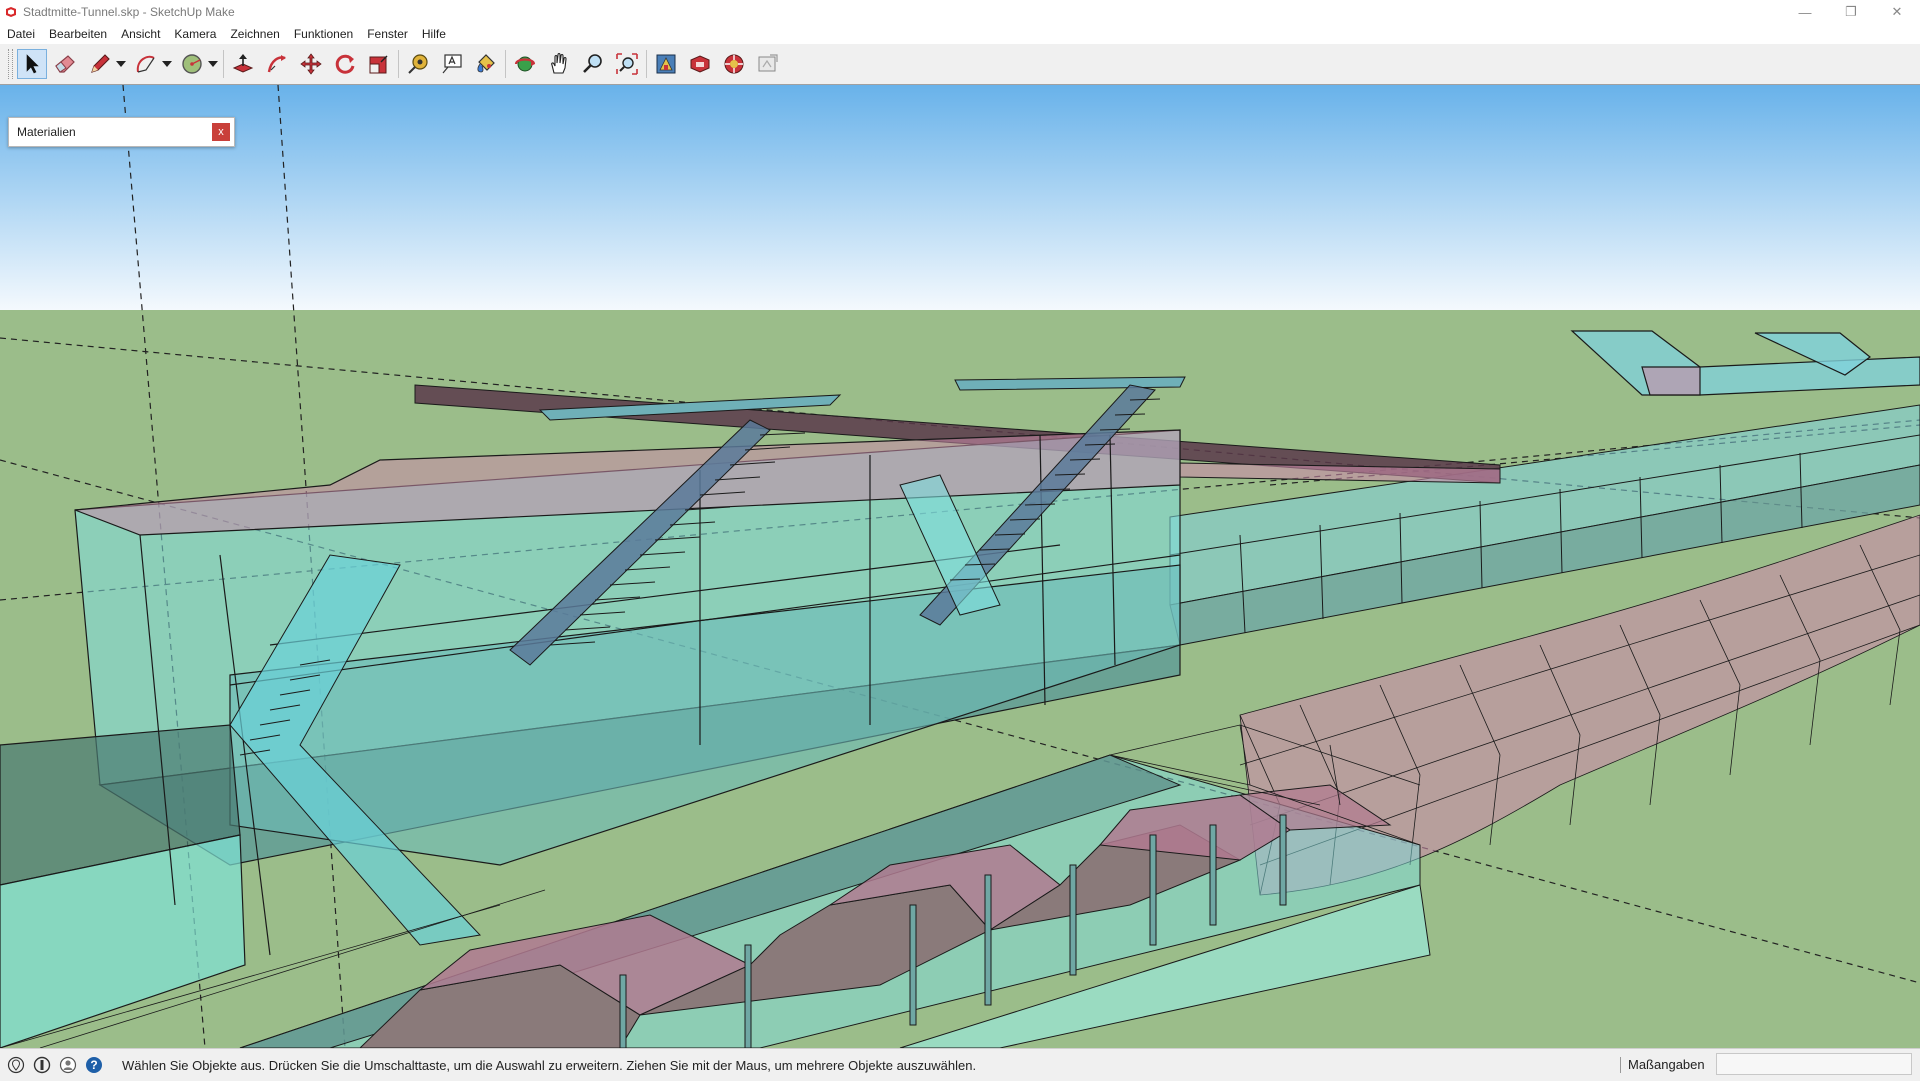 The image size is (1920, 1081). I want to click on follow-me-tool, so click(277, 64).